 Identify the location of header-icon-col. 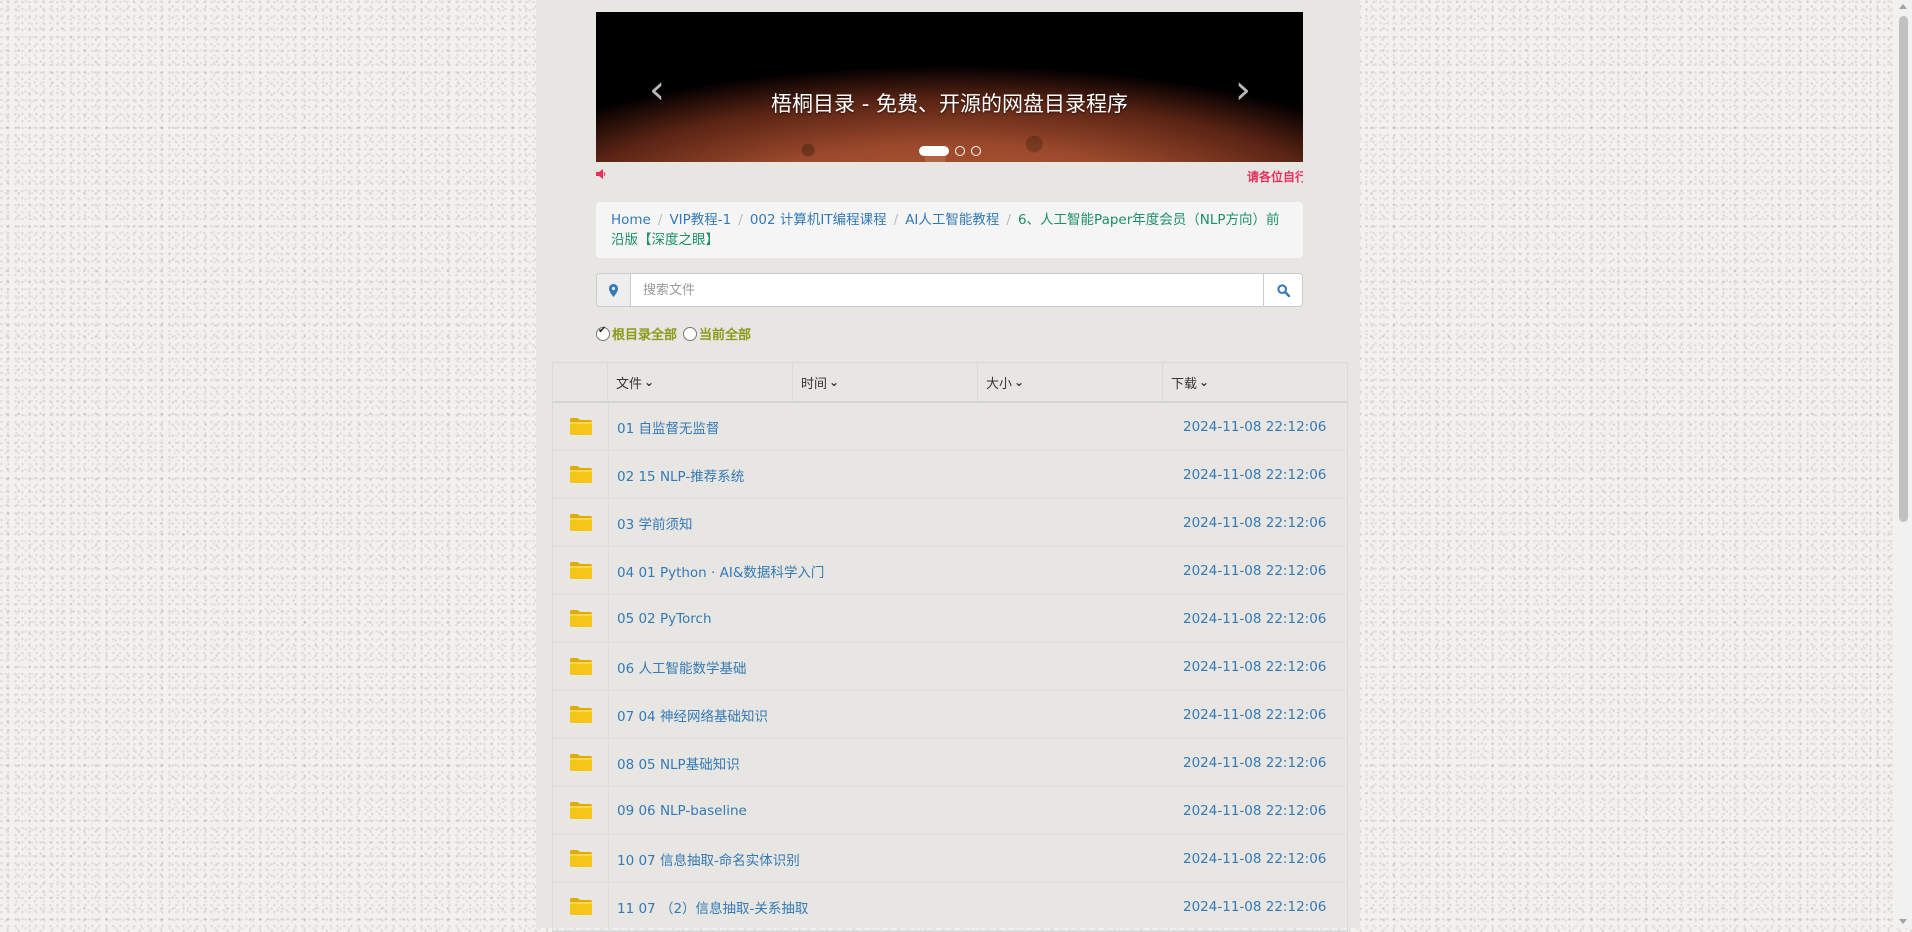
(580, 382).